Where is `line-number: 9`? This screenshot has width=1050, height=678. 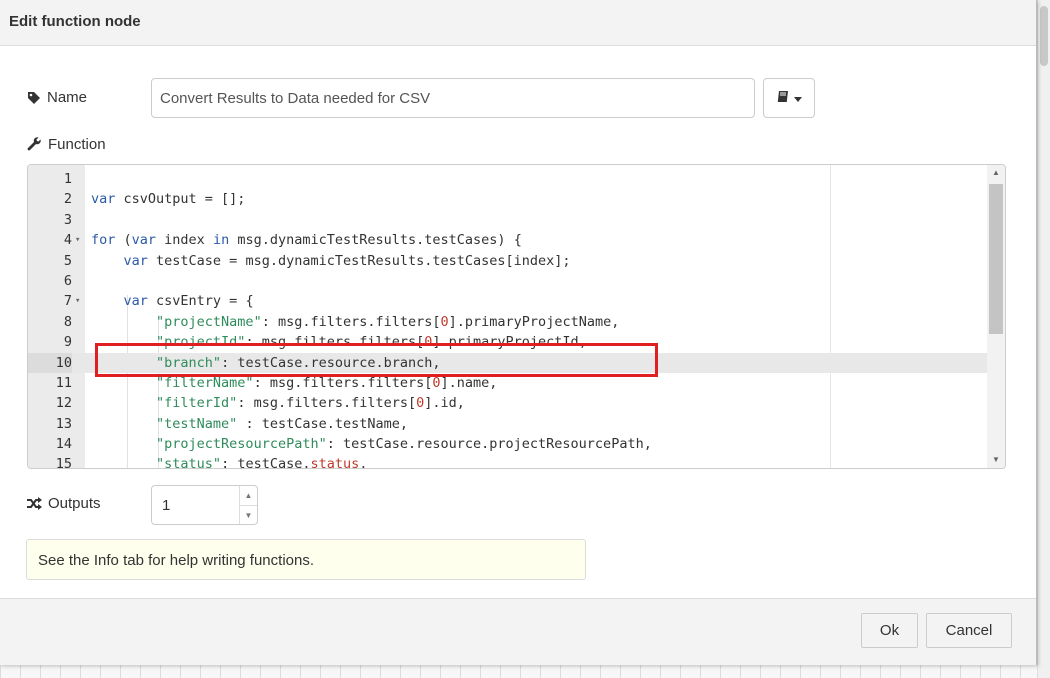 line-number: 9 is located at coordinates (67, 342).